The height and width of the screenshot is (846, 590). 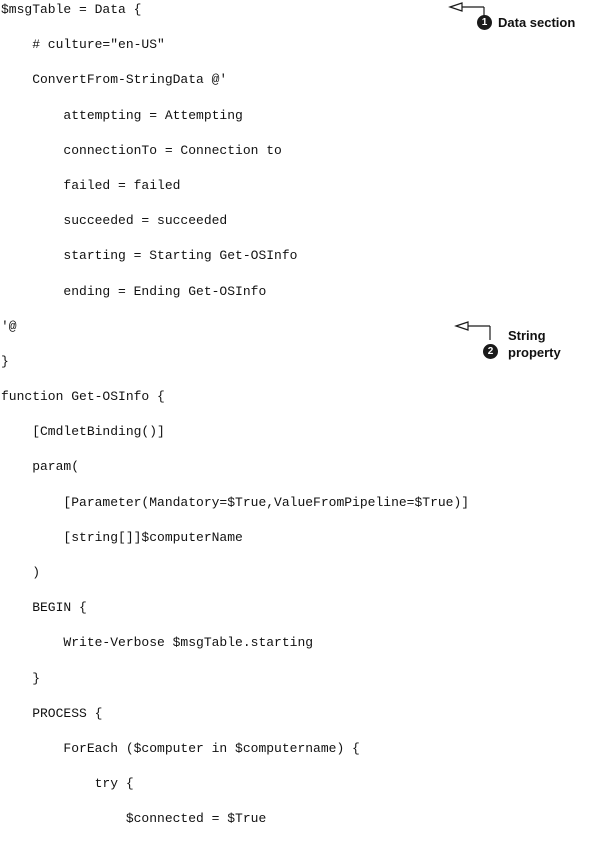 I want to click on code-line: try {, so click(x=67, y=784).